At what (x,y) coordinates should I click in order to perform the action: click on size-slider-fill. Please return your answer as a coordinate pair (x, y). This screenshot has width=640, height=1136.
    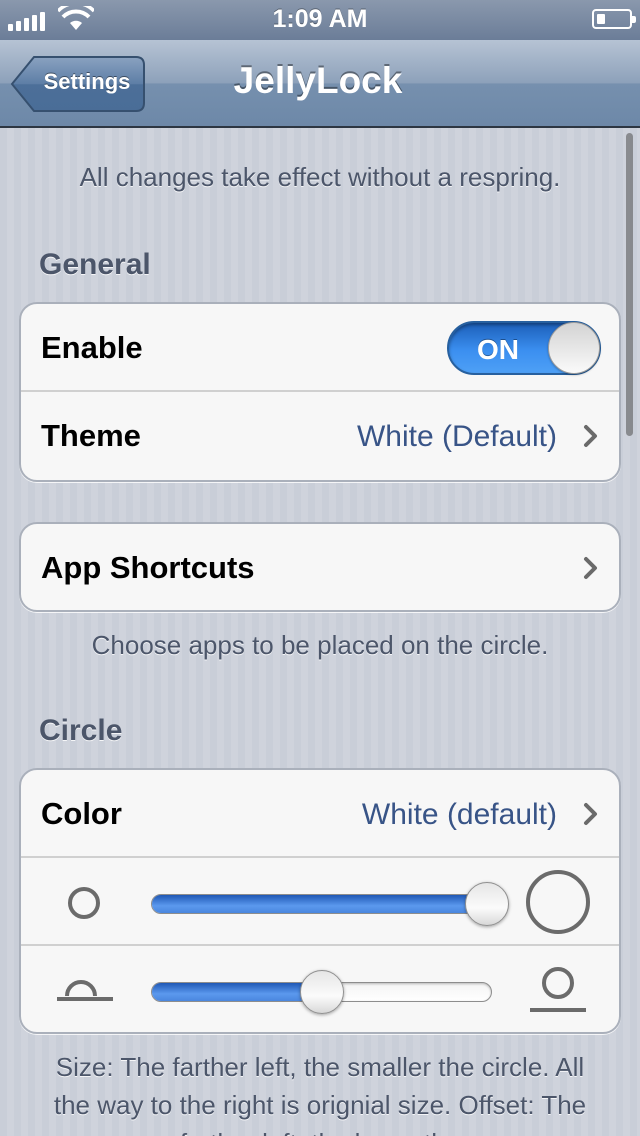
    Looking at the image, I should click on (321, 904).